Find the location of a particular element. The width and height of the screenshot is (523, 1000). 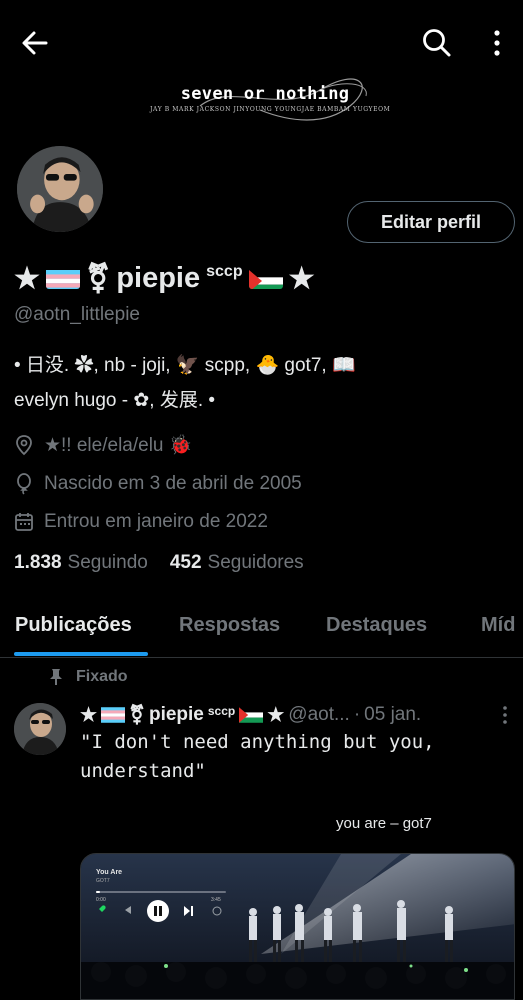

post-author-name: piepie is located at coordinates (176, 714).